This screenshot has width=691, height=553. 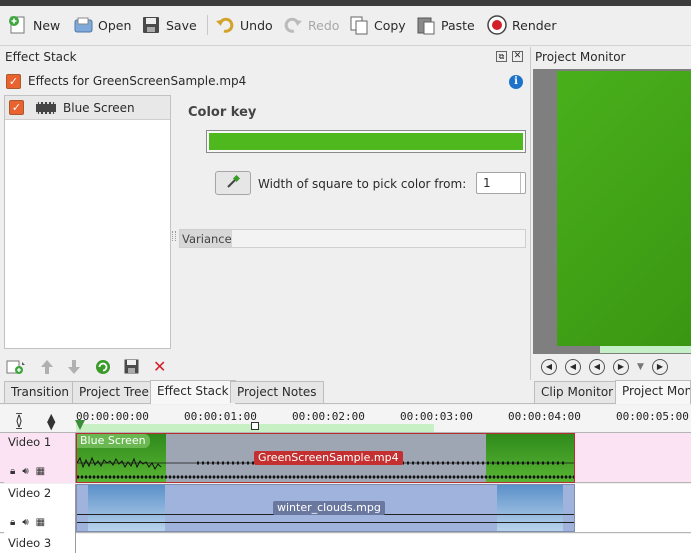 I want to click on open-label: Open, so click(x=115, y=25).